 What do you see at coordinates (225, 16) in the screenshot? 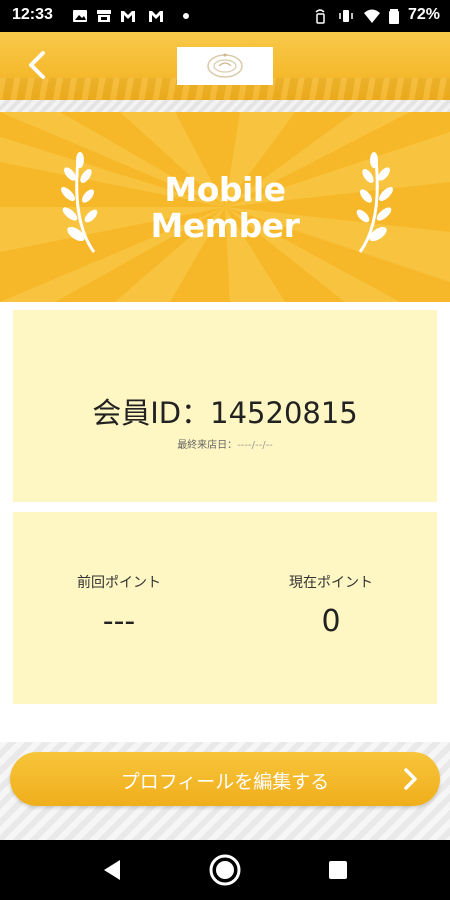
I see `status-bar: 12:33 72%` at bounding box center [225, 16].